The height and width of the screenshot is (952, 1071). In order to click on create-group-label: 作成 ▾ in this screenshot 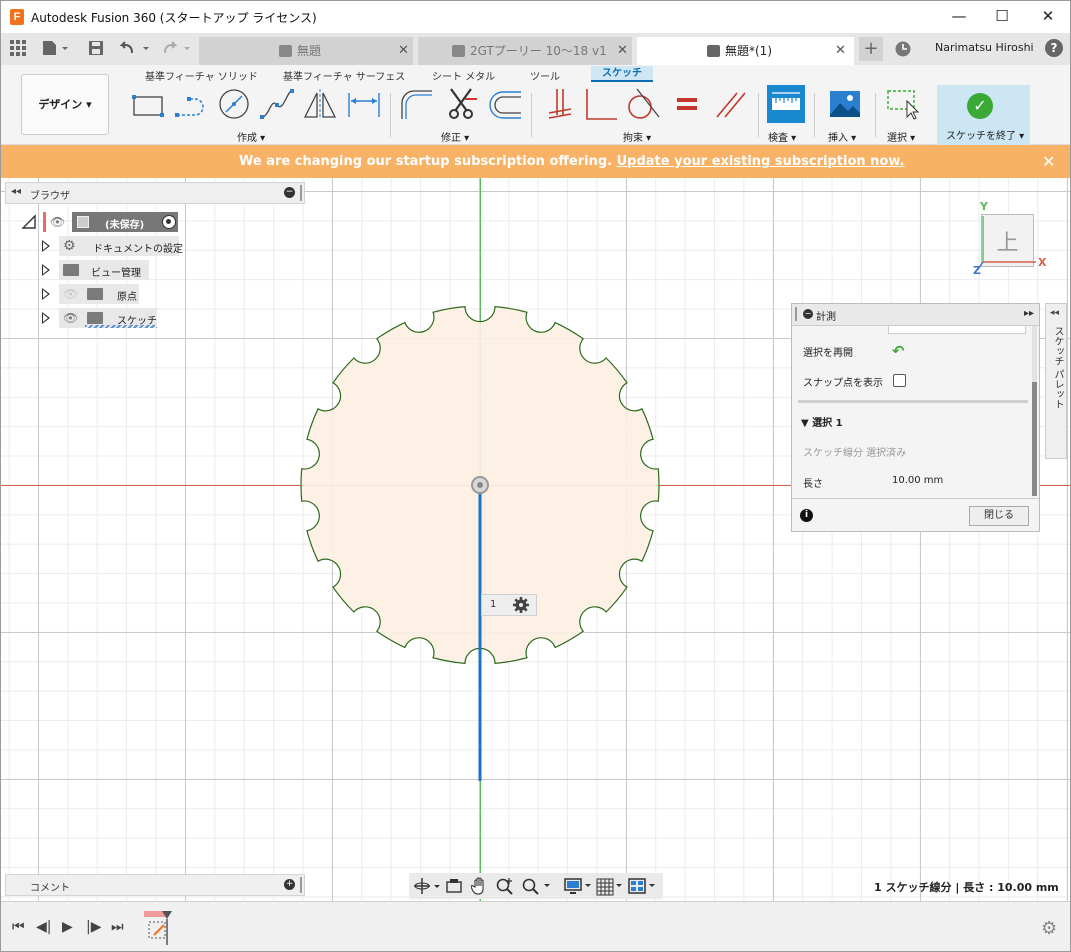, I will do `click(251, 136)`.